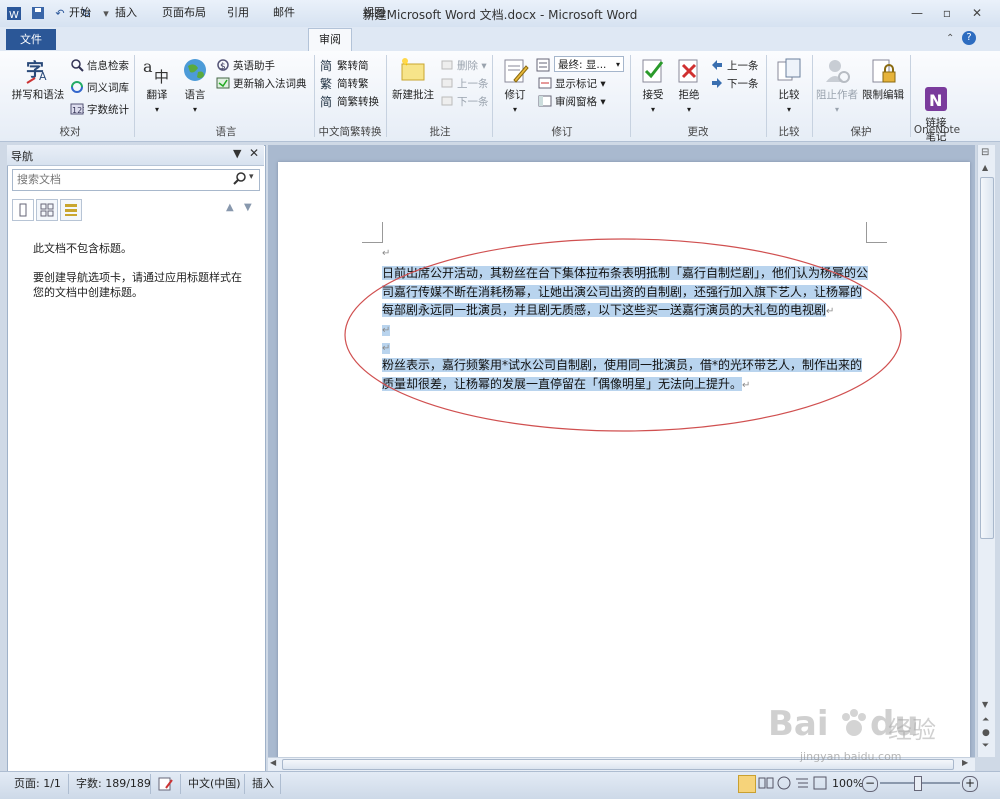 This screenshot has width=1000, height=799. Describe the element at coordinates (195, 71) in the screenshot. I see `globe-icon` at that location.